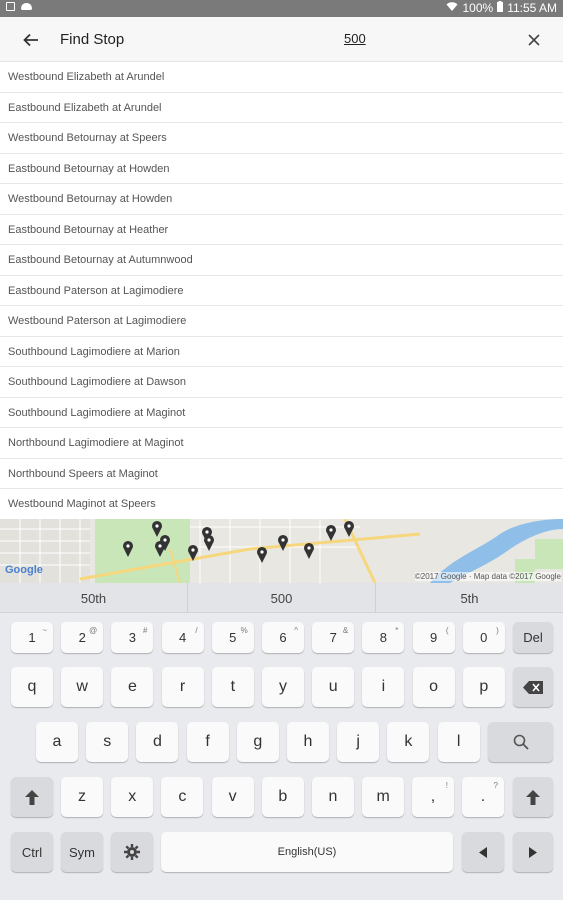  I want to click on suggestion-item: 50th, so click(94, 597).